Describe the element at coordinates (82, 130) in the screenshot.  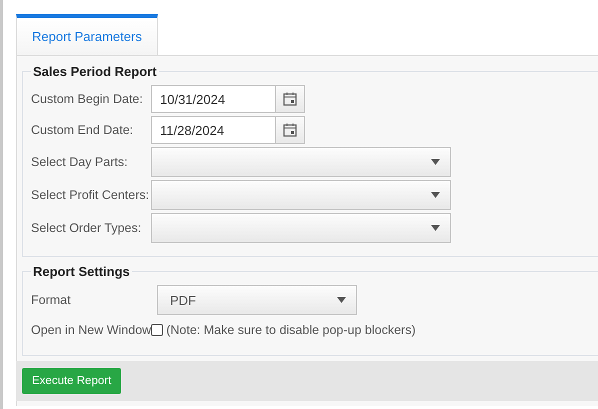
I see `field-label: Custom End Date:` at that location.